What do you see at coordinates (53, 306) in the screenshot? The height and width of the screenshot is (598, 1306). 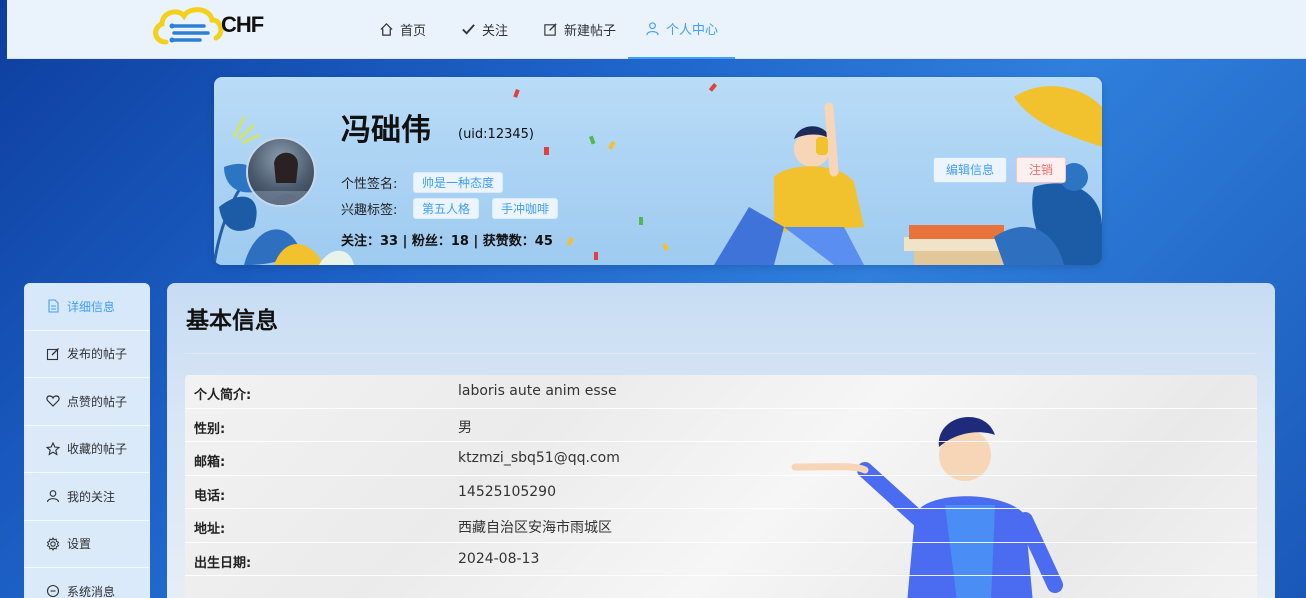 I see `document-icon` at bounding box center [53, 306].